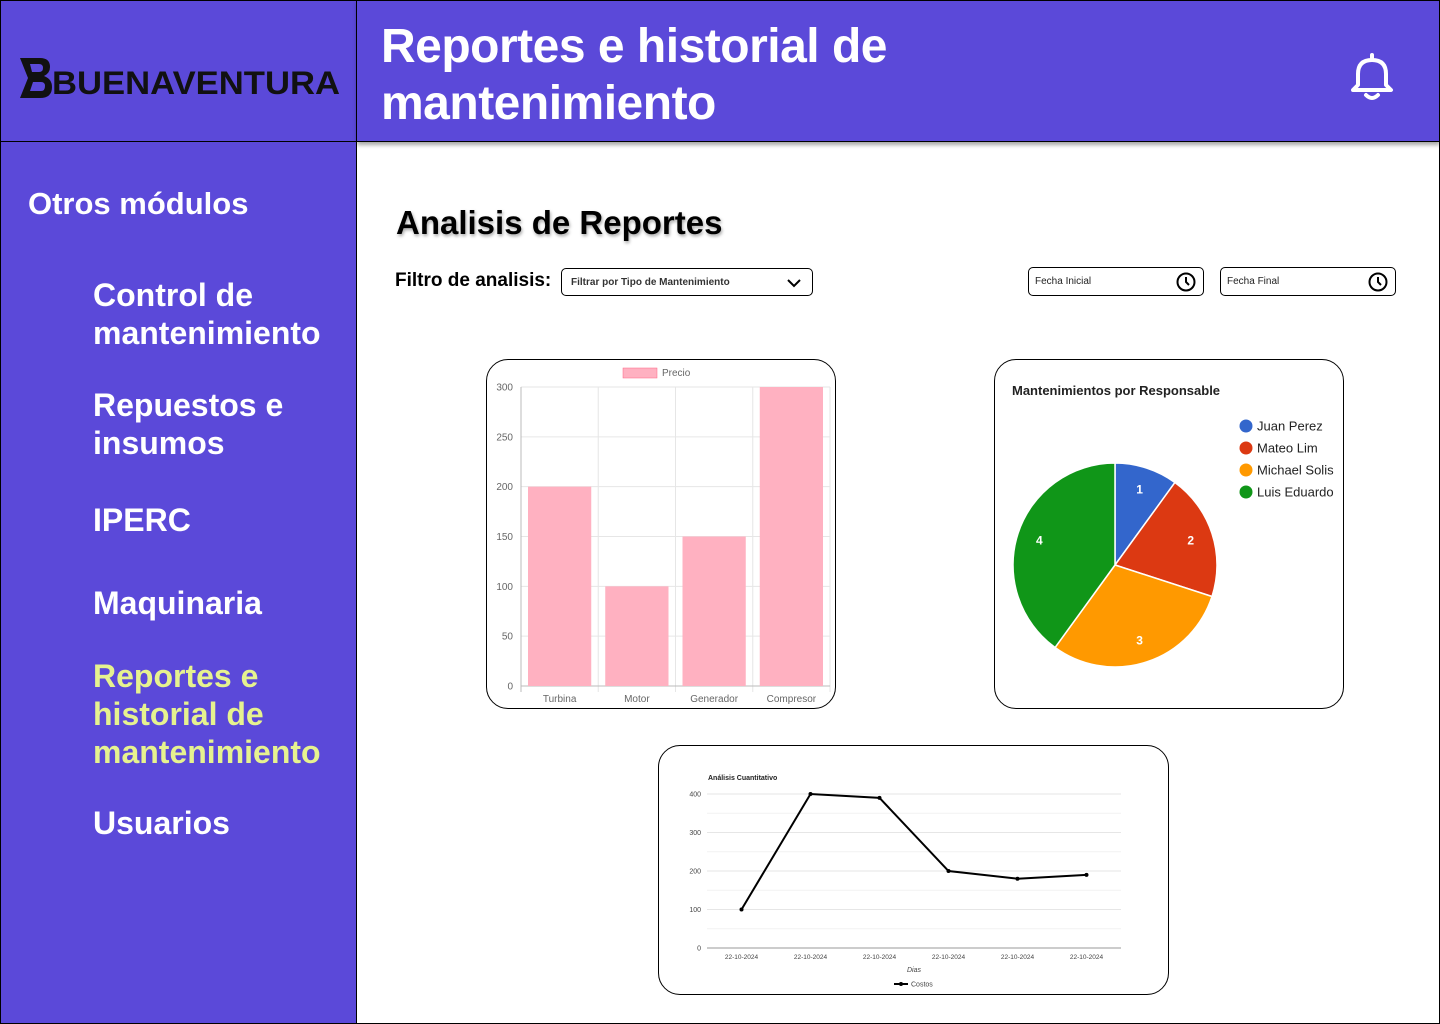 The height and width of the screenshot is (1024, 1440). Describe the element at coordinates (1295, 492) in the screenshot. I see `legend-label: Luis Eduardo` at that location.